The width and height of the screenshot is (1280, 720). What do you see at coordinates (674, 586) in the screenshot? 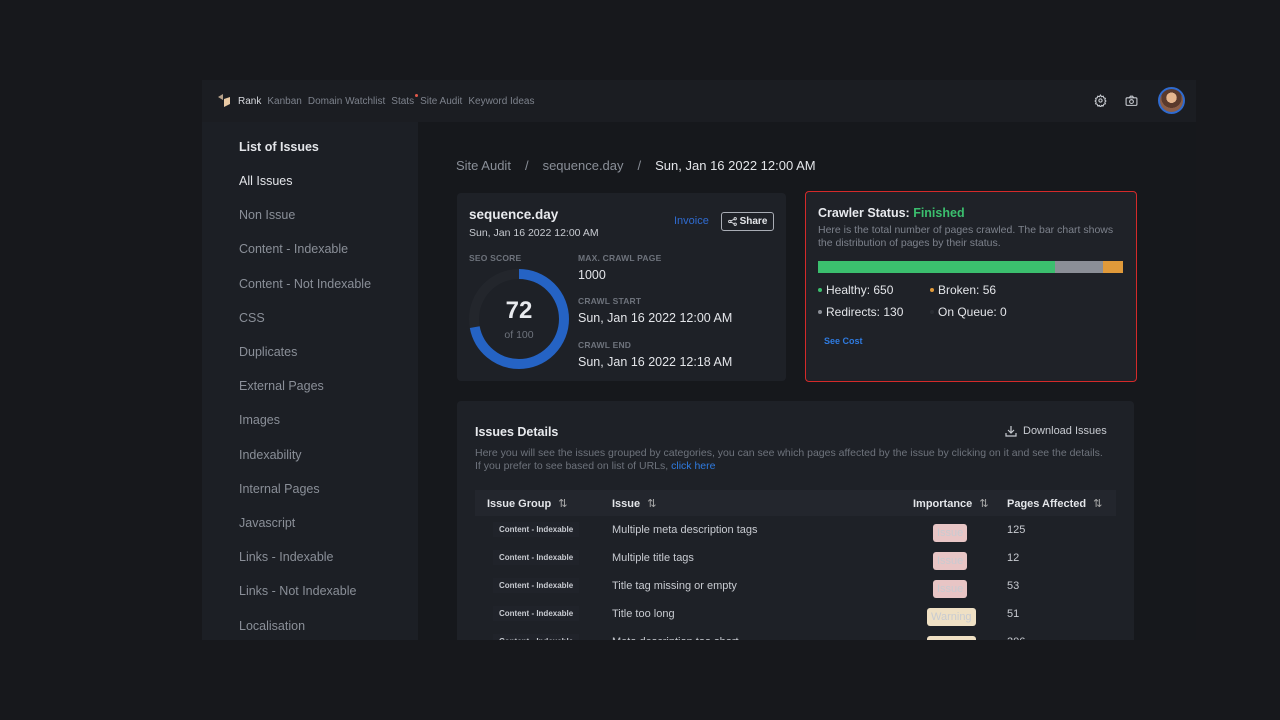
I see `issue-name: Title tag missing or empty` at bounding box center [674, 586].